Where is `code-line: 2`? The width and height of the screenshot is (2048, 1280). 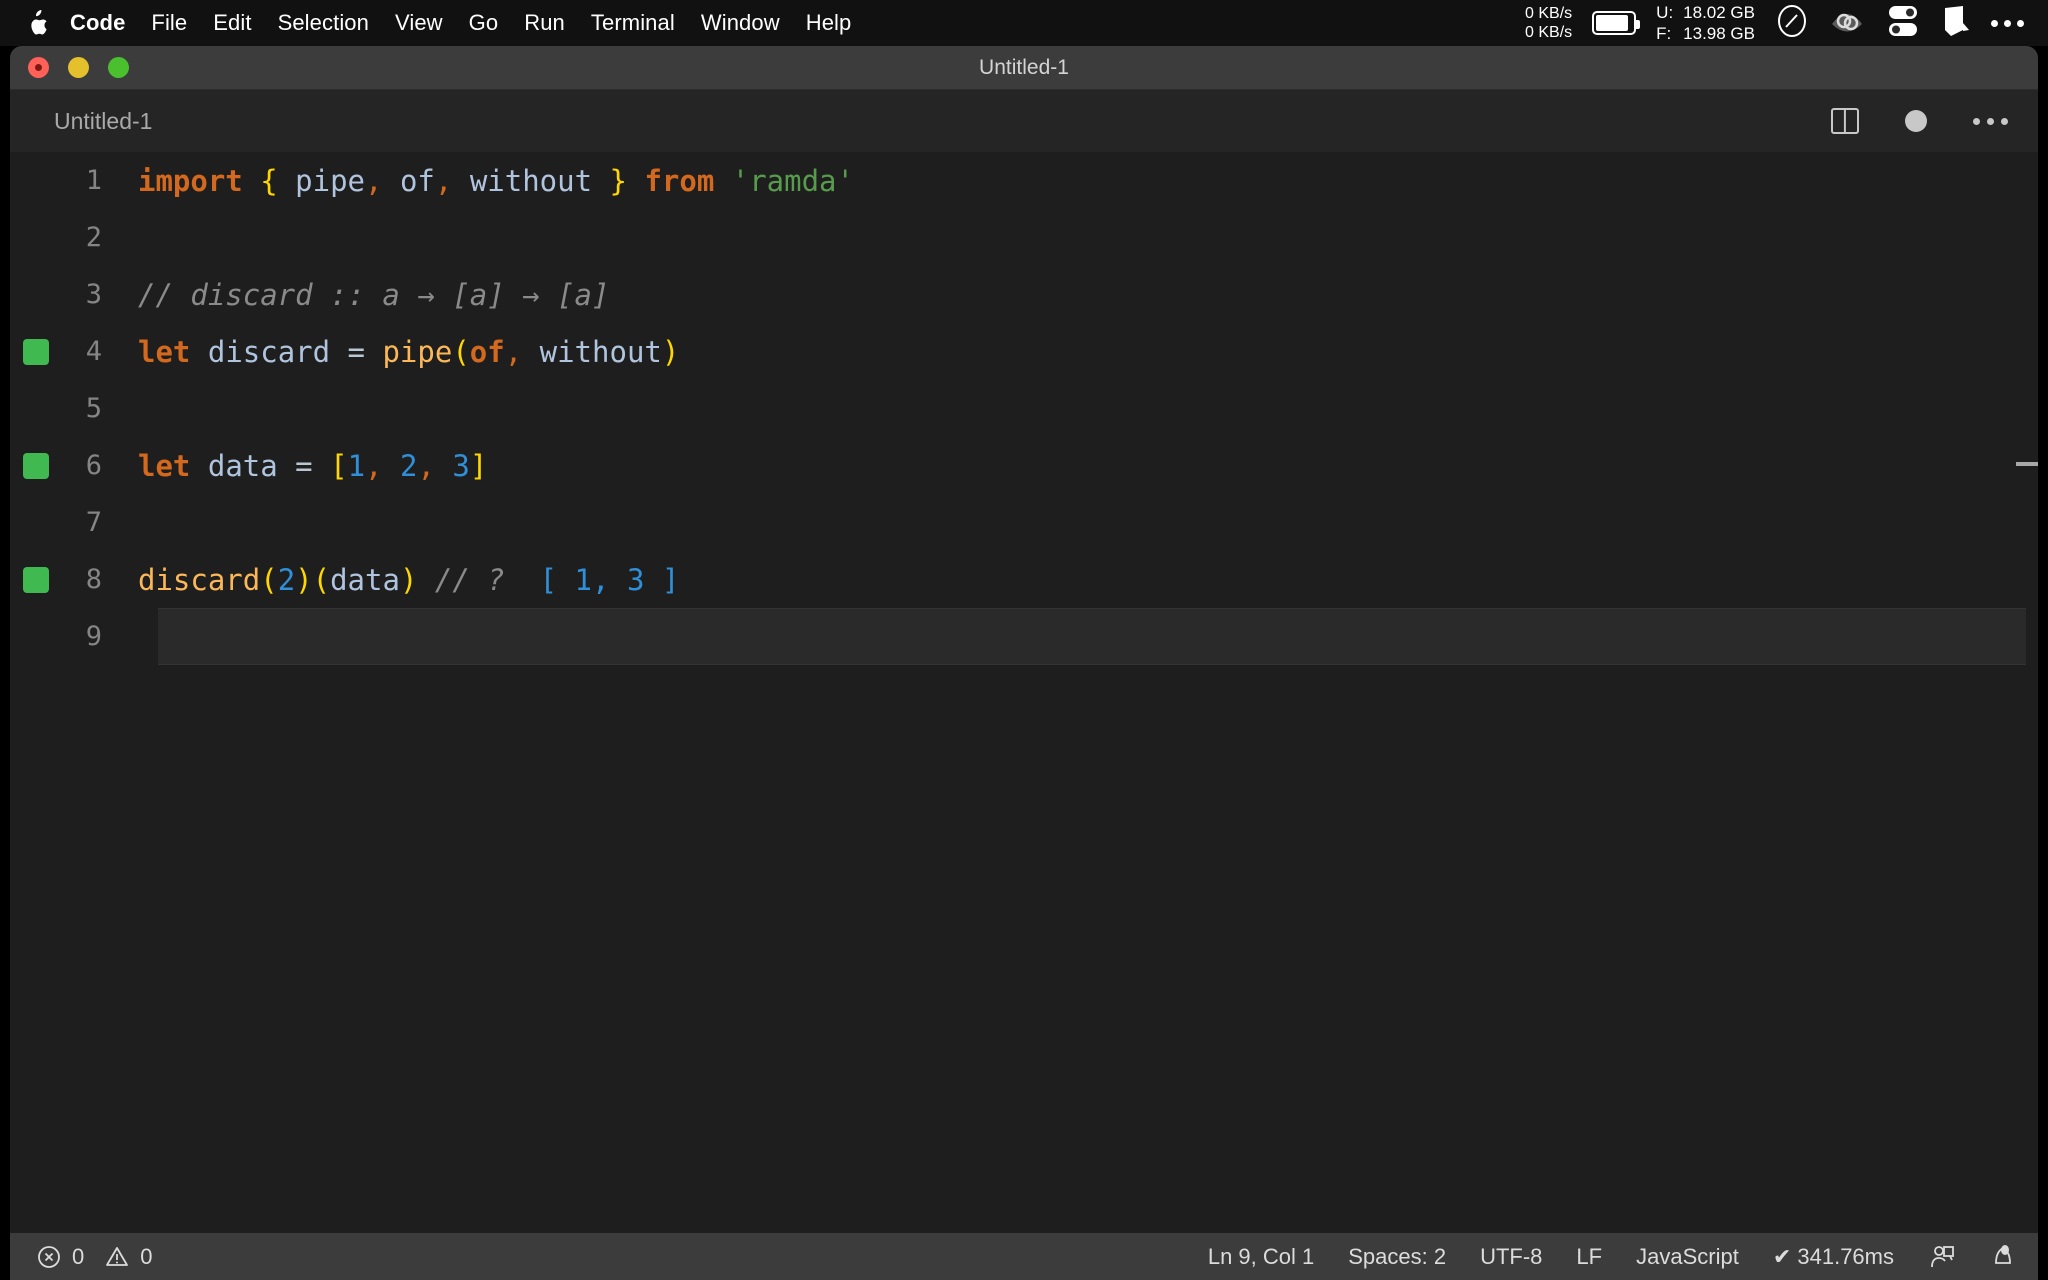 code-line: 2 is located at coordinates (1024, 237).